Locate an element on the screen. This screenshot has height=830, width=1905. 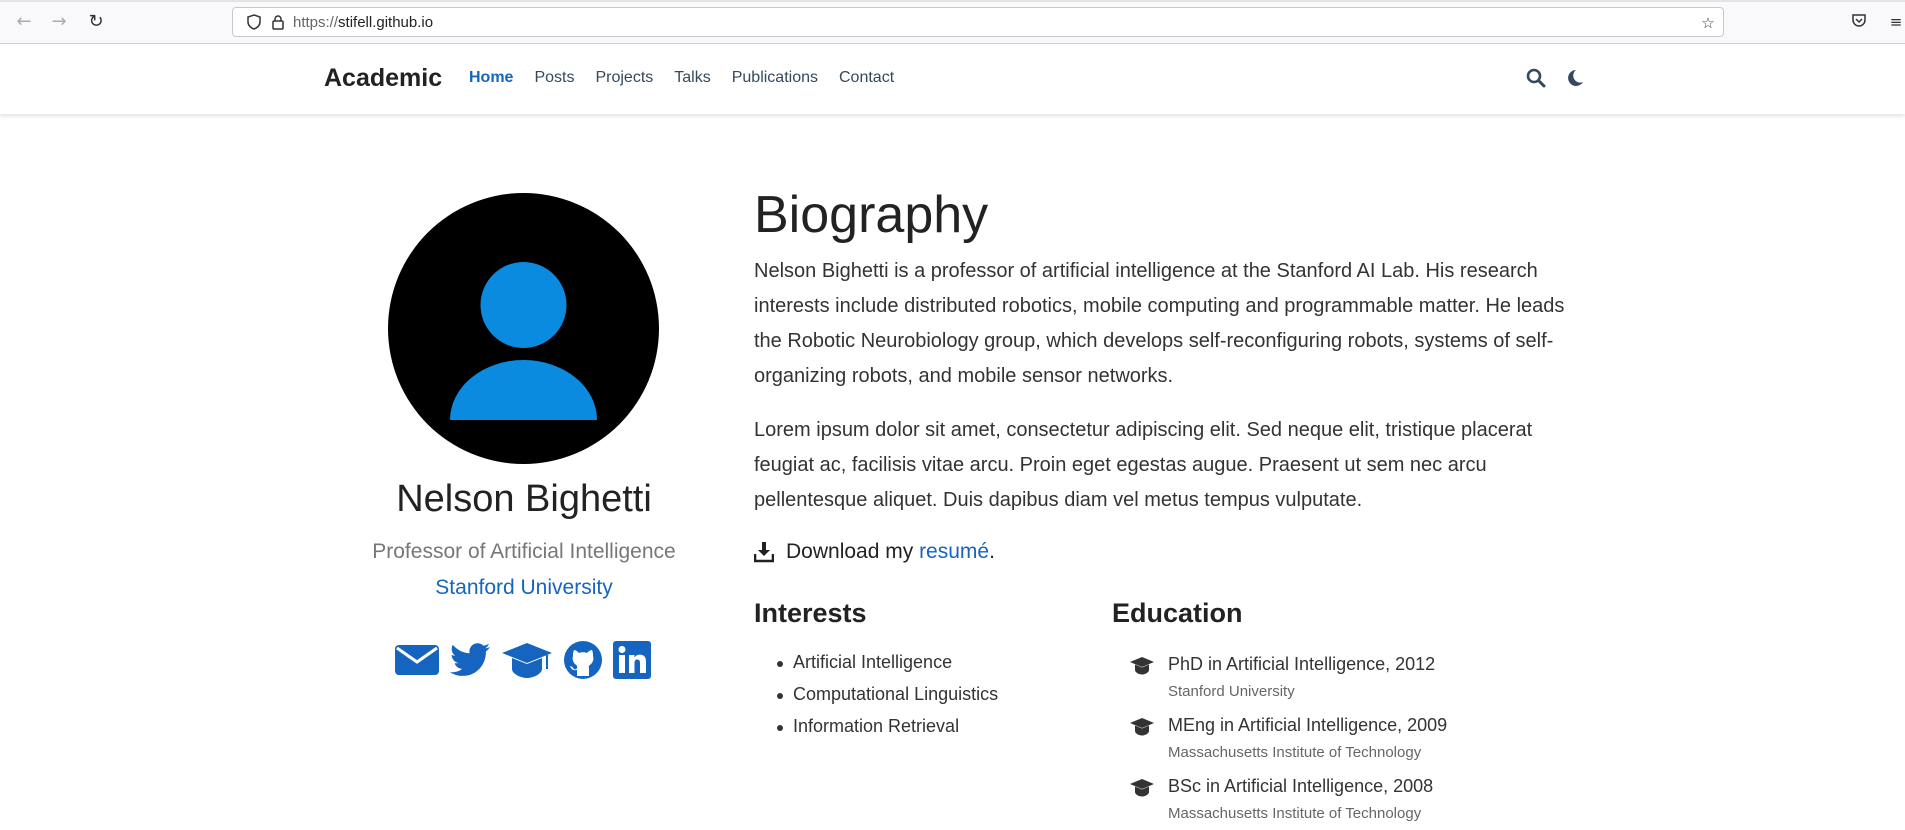
search-icon is located at coordinates (1536, 78).